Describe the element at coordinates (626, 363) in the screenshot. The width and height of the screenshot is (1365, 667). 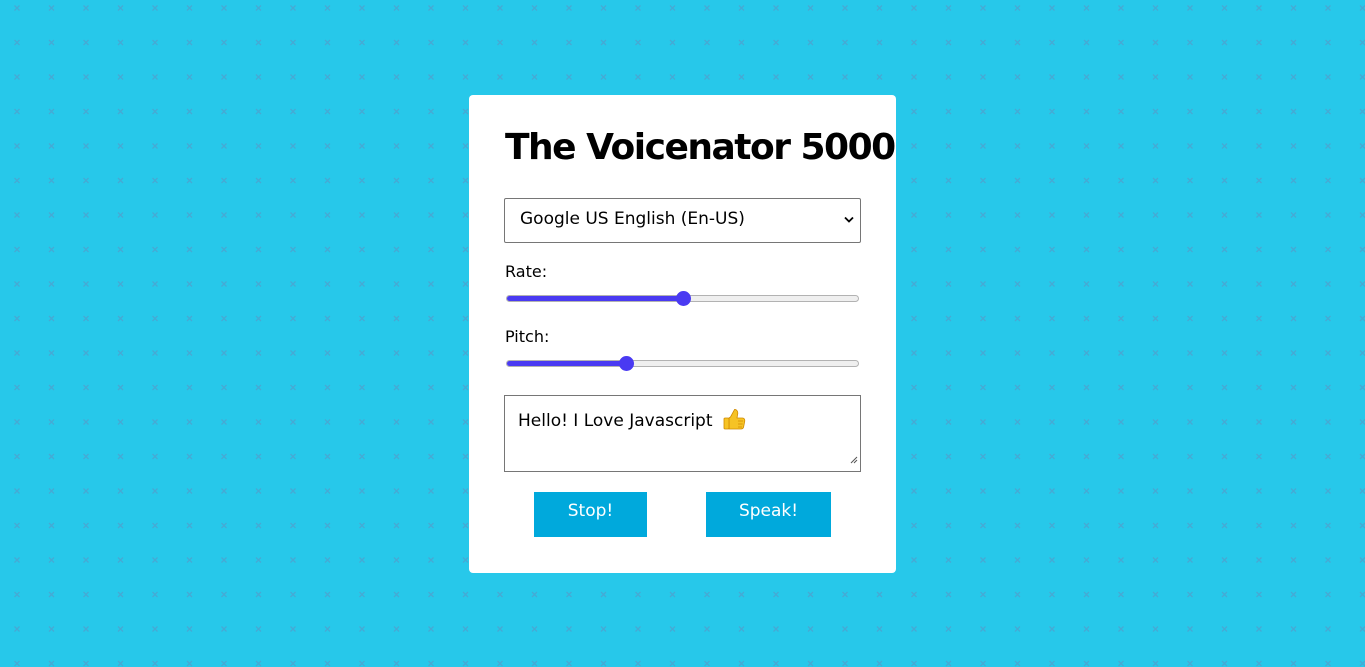
I see `pitch-slider-thumb` at that location.